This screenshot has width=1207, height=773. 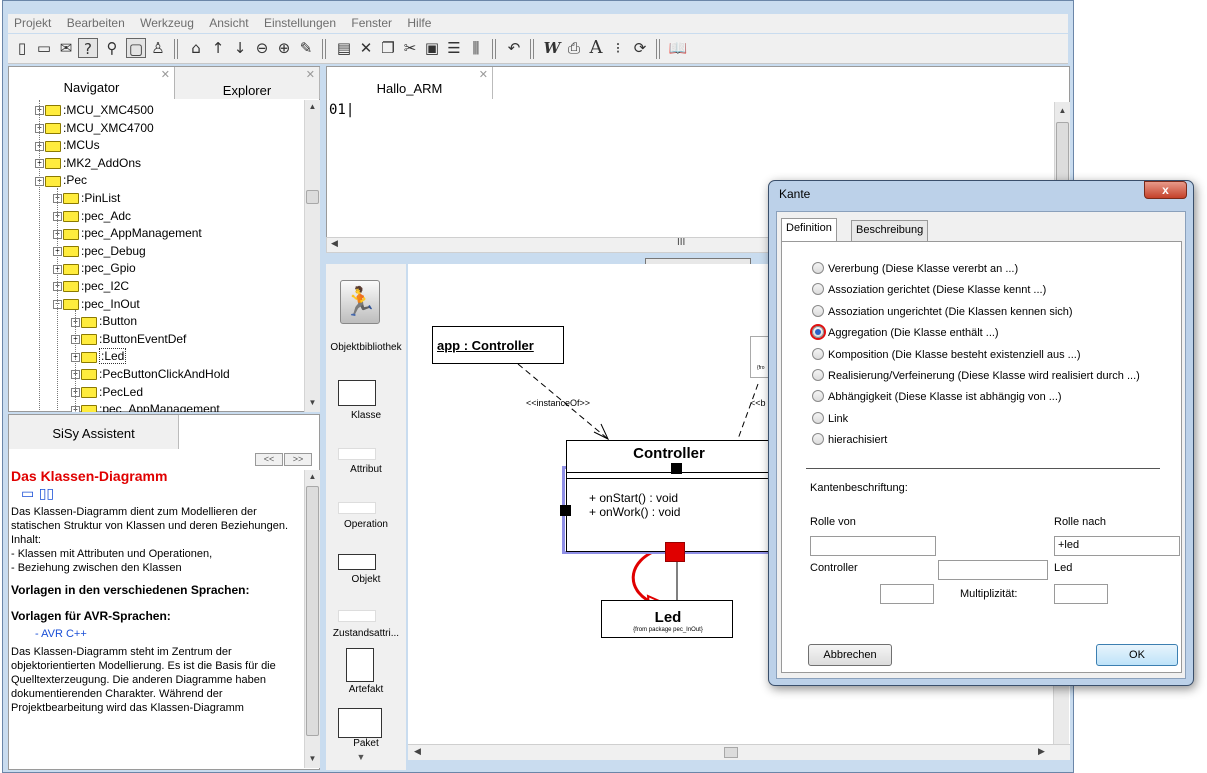 I want to click on tree-item: +:Button, so click(x=104, y=322).